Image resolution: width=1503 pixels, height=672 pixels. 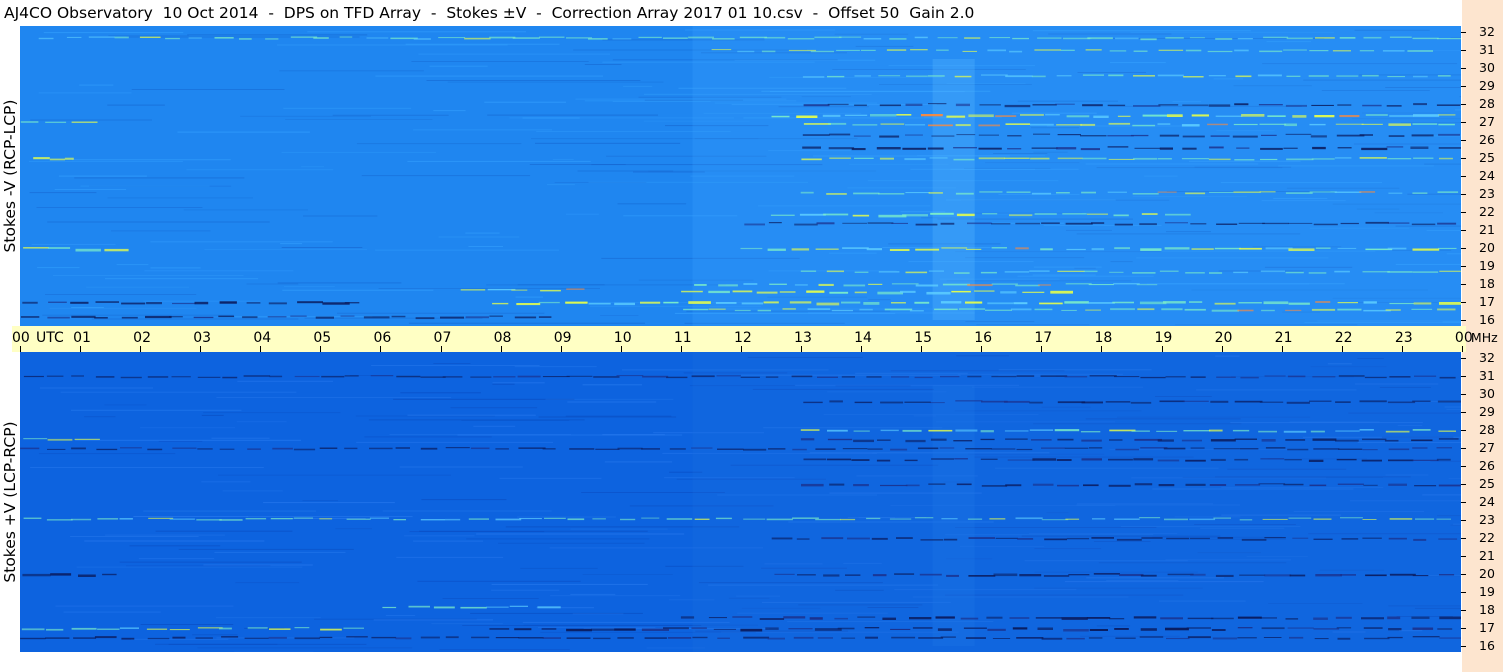 I want to click on time-tick-label: 08, so click(x=502, y=338).